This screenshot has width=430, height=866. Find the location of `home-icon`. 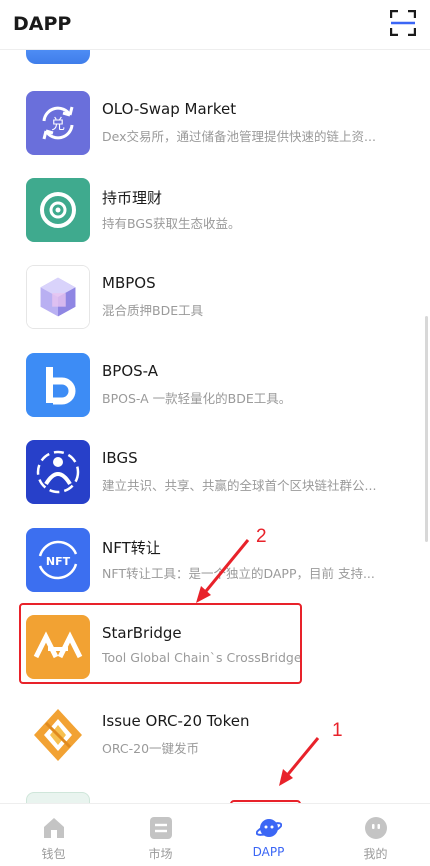

home-icon is located at coordinates (53, 828).